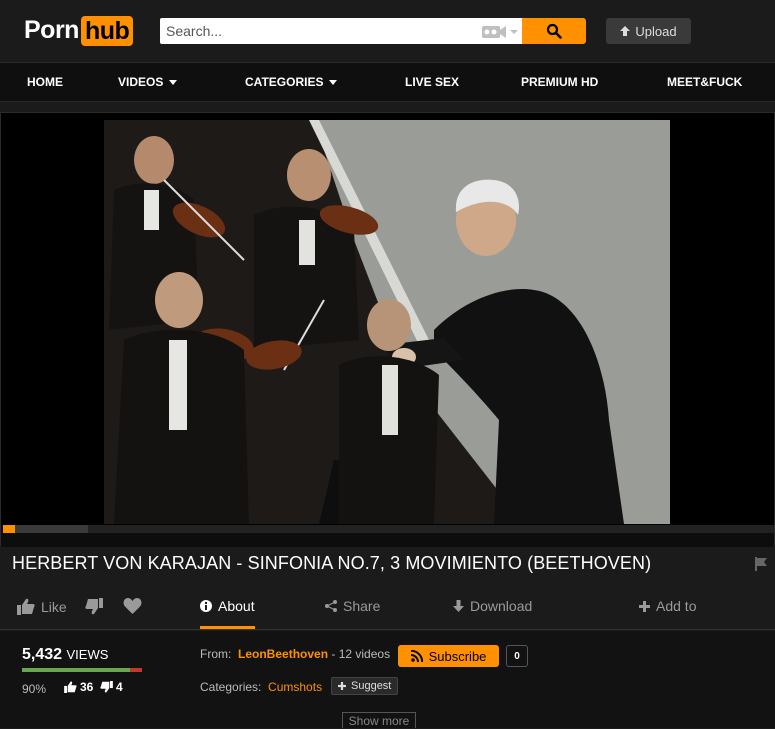 This screenshot has height=729, width=775. I want to click on download-icon, so click(458, 606).